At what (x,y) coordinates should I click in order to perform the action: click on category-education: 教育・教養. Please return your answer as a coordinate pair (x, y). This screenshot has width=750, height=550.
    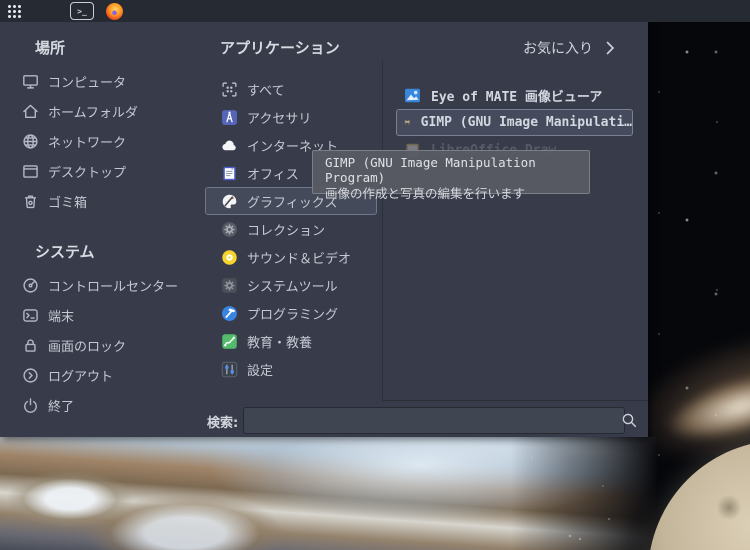
    Looking at the image, I should click on (291, 341).